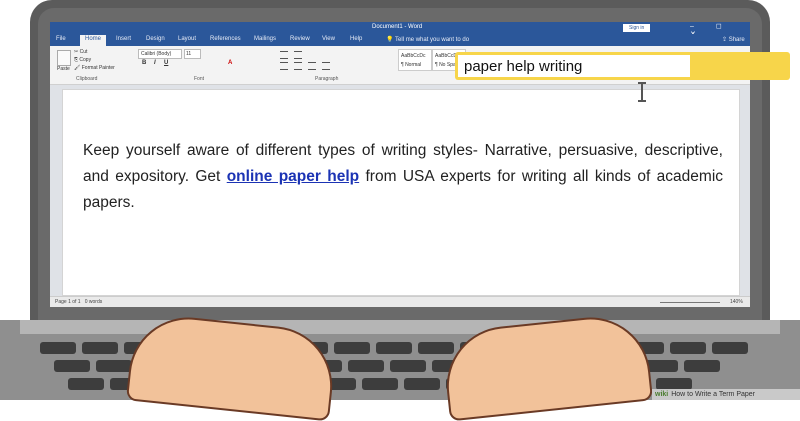 This screenshot has height=421, width=800. Describe the element at coordinates (64, 58) in the screenshot. I see `paste-icon` at that location.